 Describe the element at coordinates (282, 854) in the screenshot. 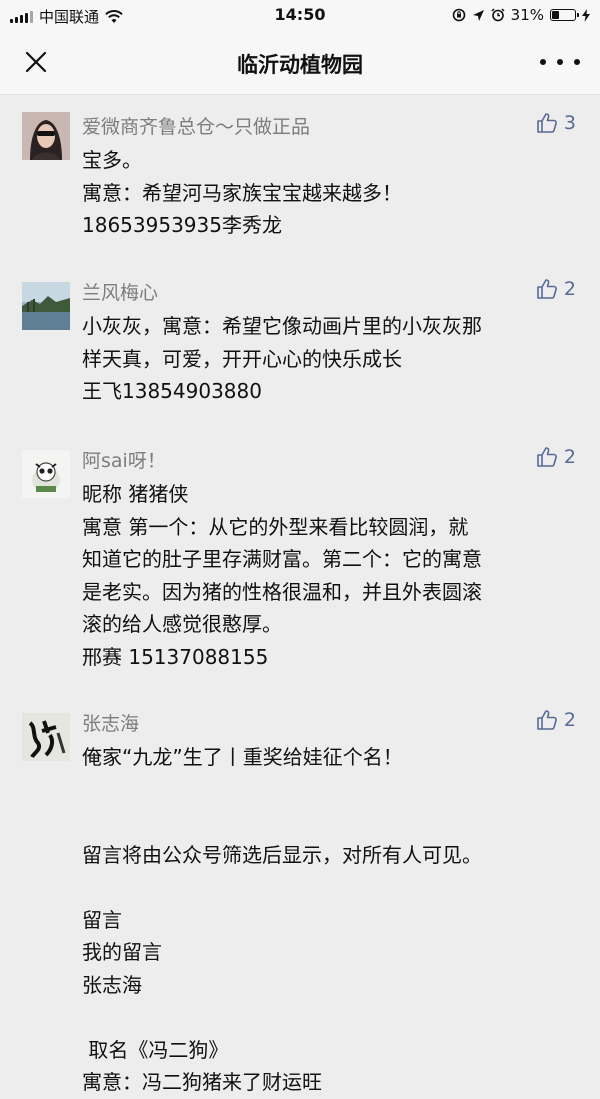

I see `comment-line: 留言将由公众号筛选后显示，对所有人可见。` at that location.